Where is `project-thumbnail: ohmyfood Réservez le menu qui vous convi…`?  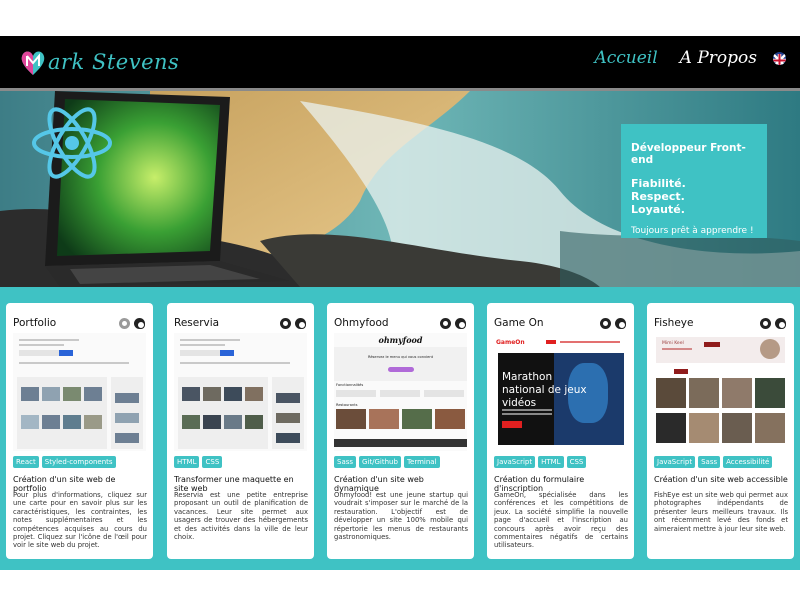 project-thumbnail: ohmyfood Réservez le menu qui vous convi… is located at coordinates (400, 392).